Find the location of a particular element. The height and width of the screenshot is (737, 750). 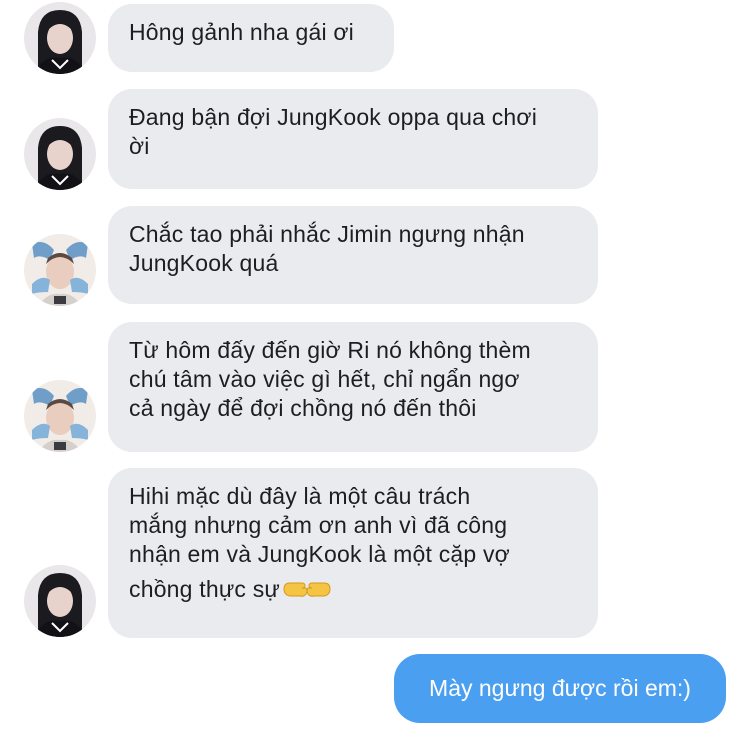

message-text: nhận em và JungKook là một cặp vợ is located at coordinates (319, 554).